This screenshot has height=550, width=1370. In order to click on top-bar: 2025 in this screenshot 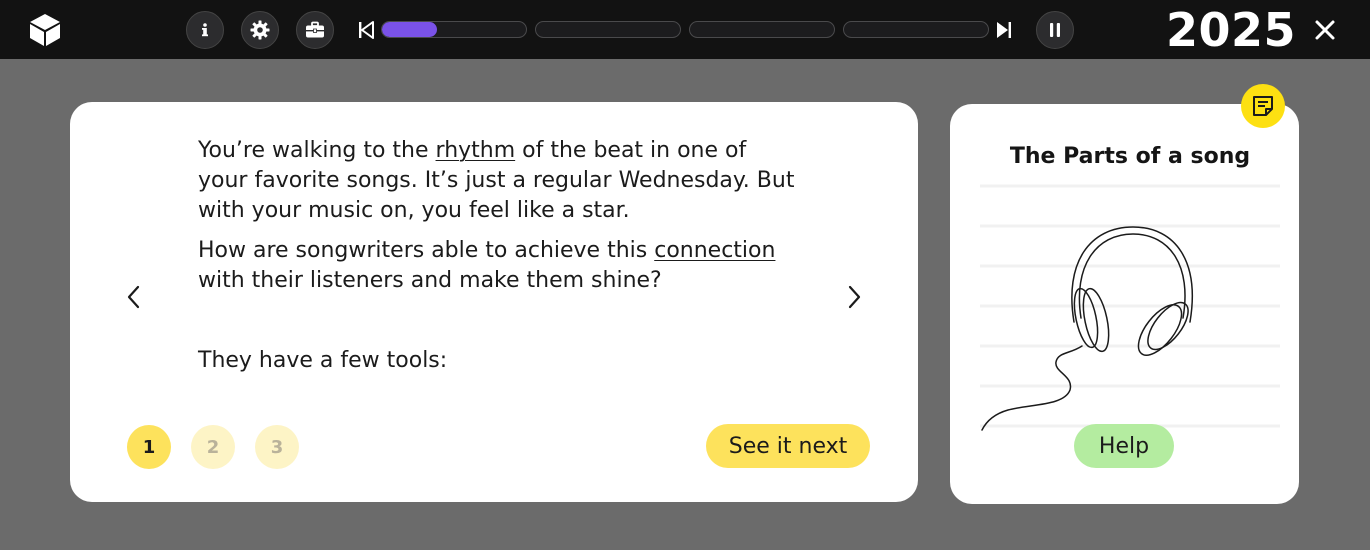, I will do `click(685, 29)`.